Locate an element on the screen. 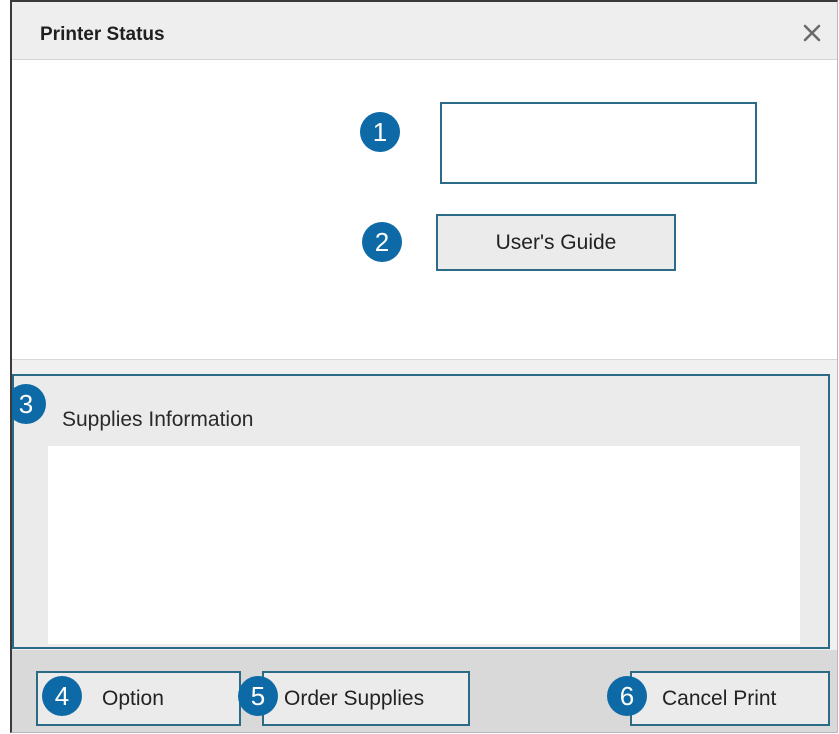  callout-badge-6: 6 is located at coordinates (627, 696).